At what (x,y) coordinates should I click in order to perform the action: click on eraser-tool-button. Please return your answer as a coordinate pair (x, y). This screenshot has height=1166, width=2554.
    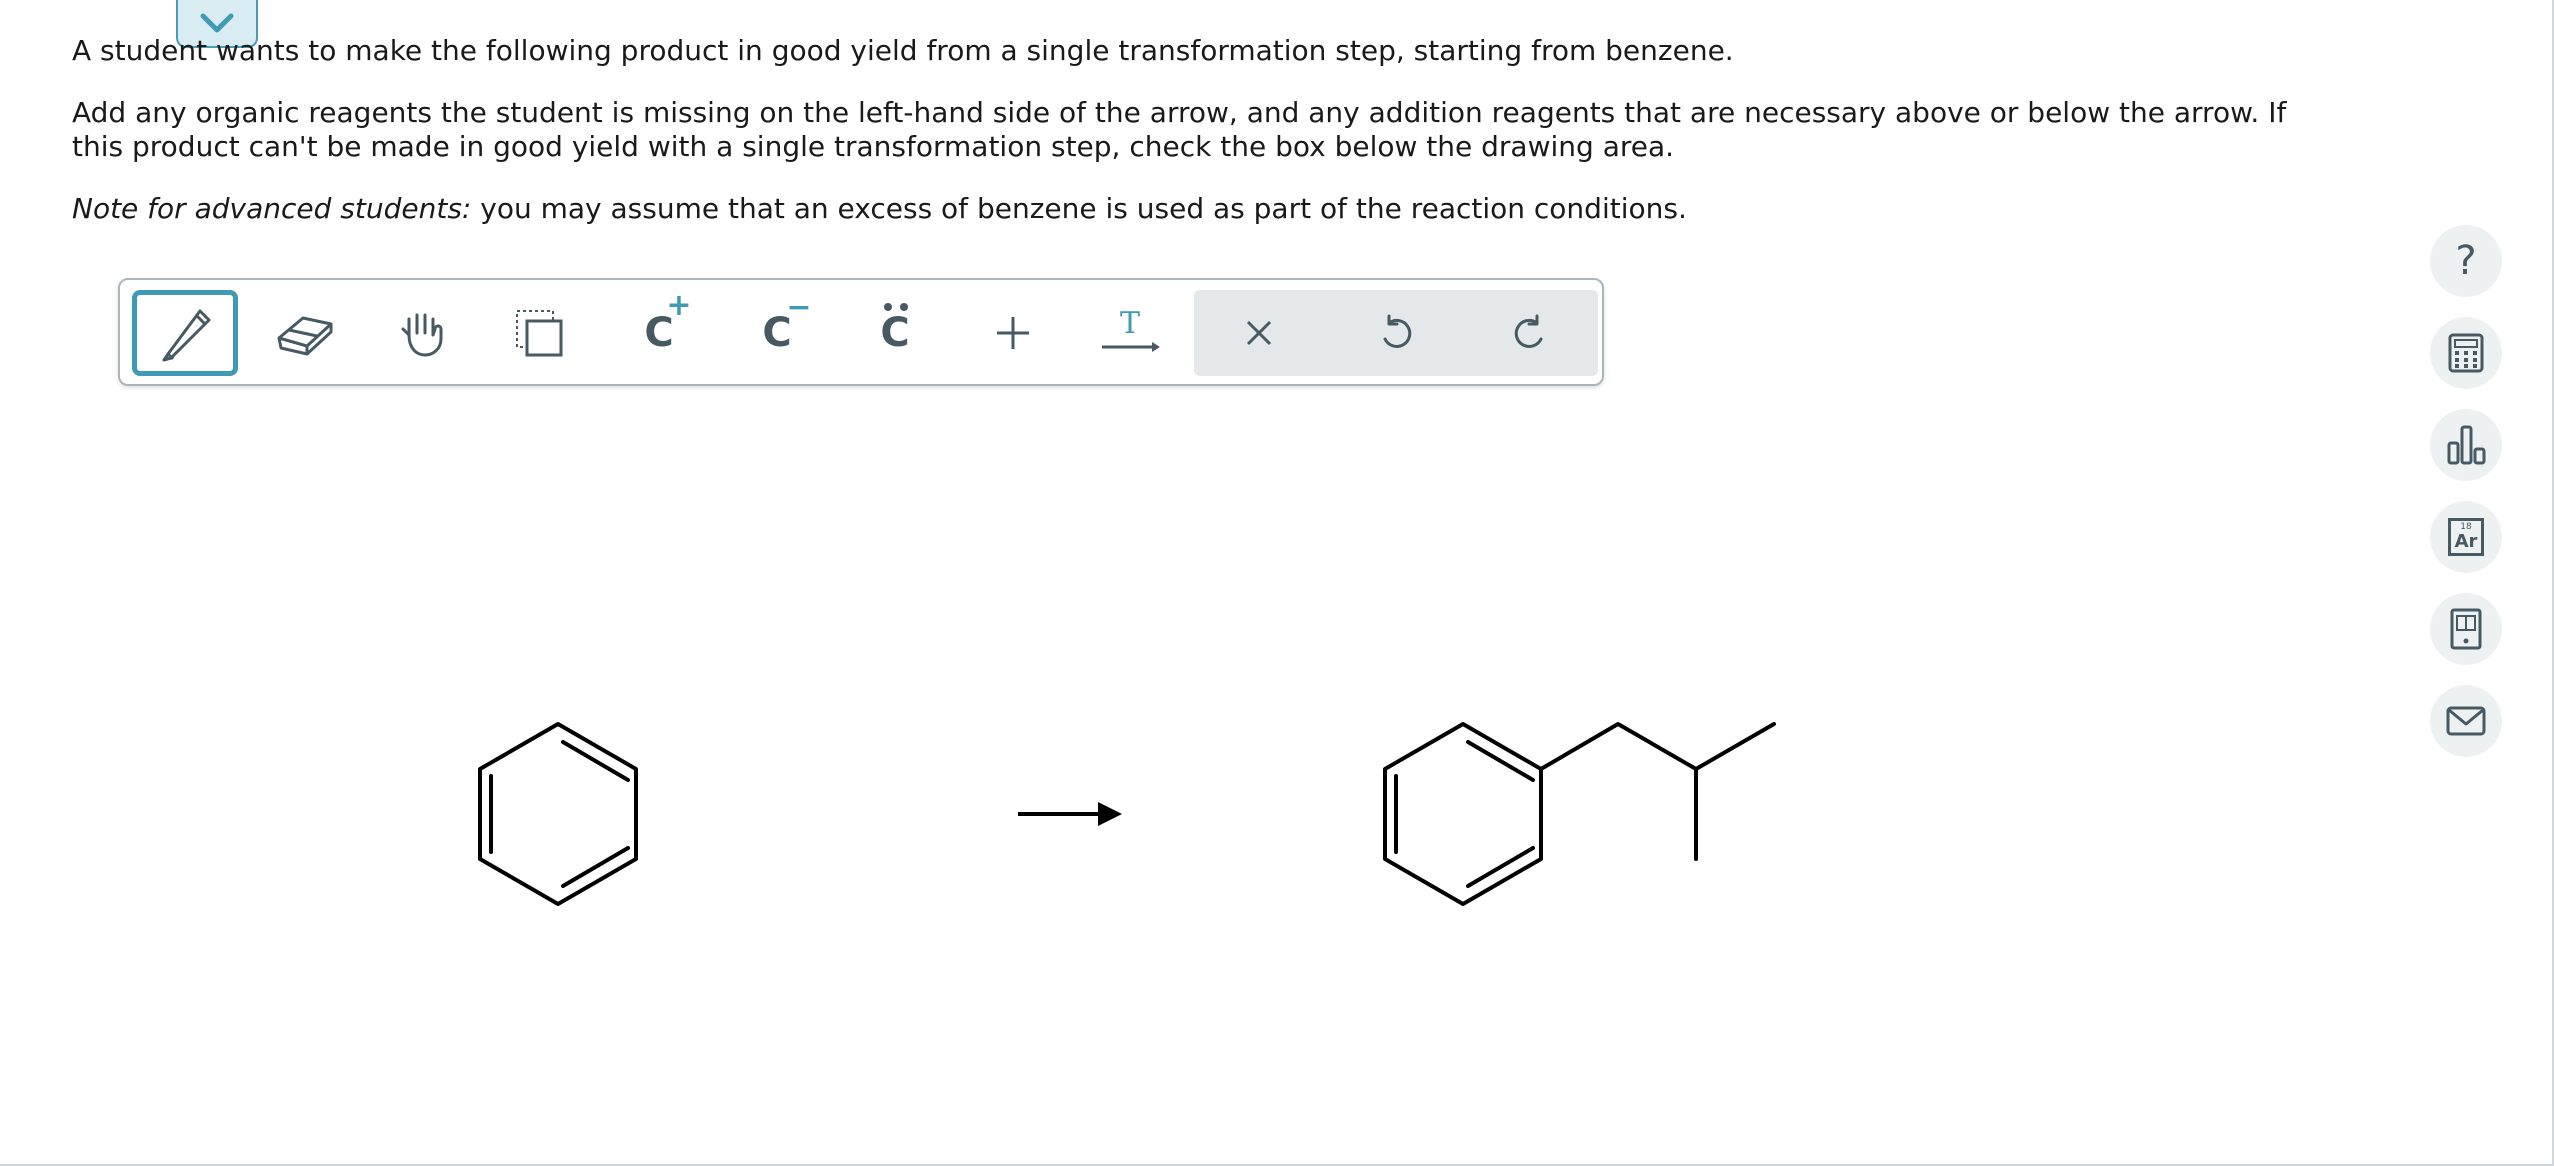
    Looking at the image, I should click on (305, 333).